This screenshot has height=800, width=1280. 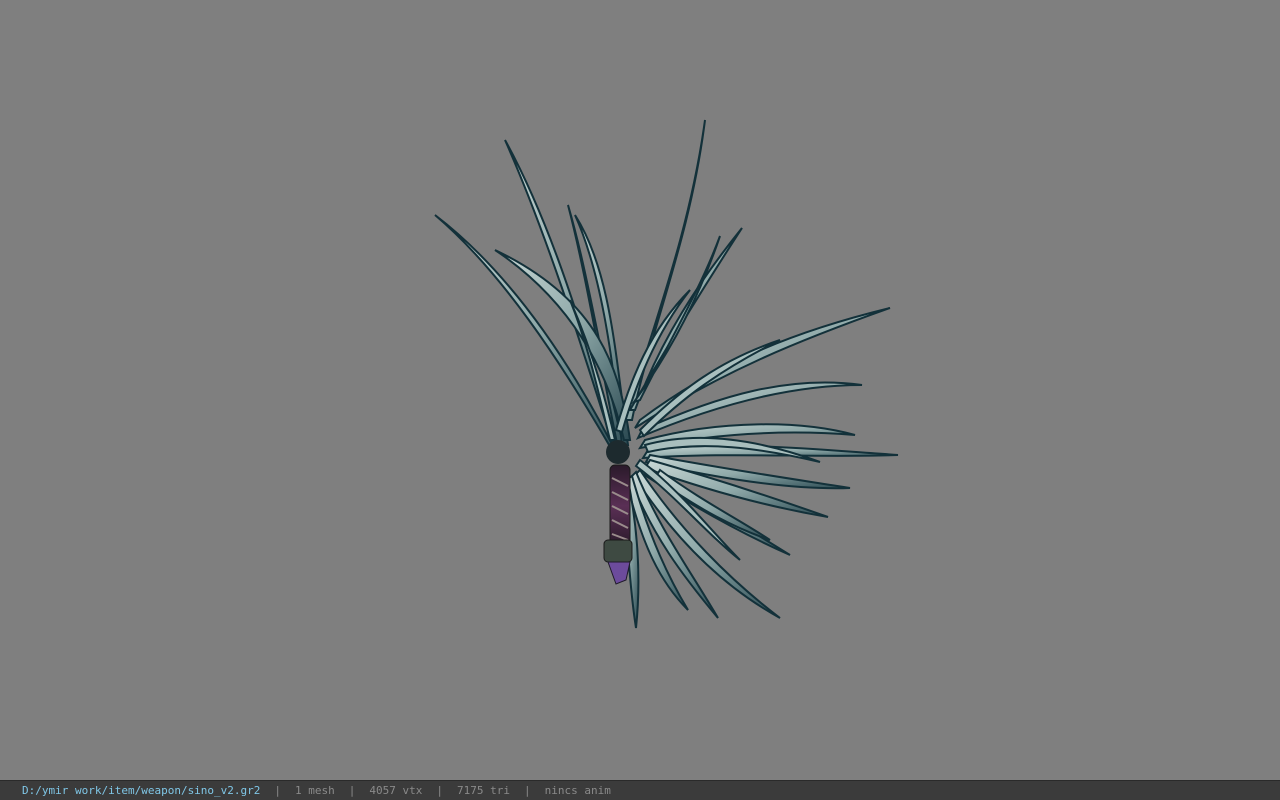 What do you see at coordinates (141, 790) in the screenshot?
I see `file-path: D:/ymir work/item/weapon/sino_v2.gr2` at bounding box center [141, 790].